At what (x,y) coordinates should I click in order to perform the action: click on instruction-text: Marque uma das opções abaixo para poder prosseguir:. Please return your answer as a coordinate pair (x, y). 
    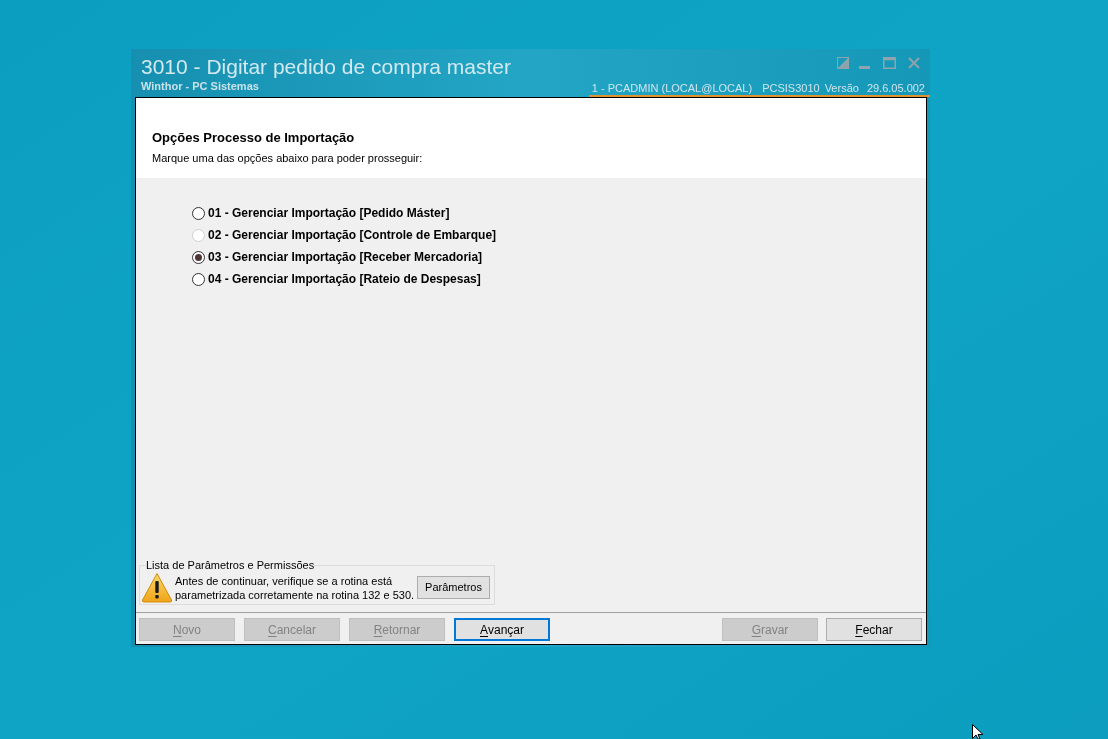
    Looking at the image, I should click on (288, 158).